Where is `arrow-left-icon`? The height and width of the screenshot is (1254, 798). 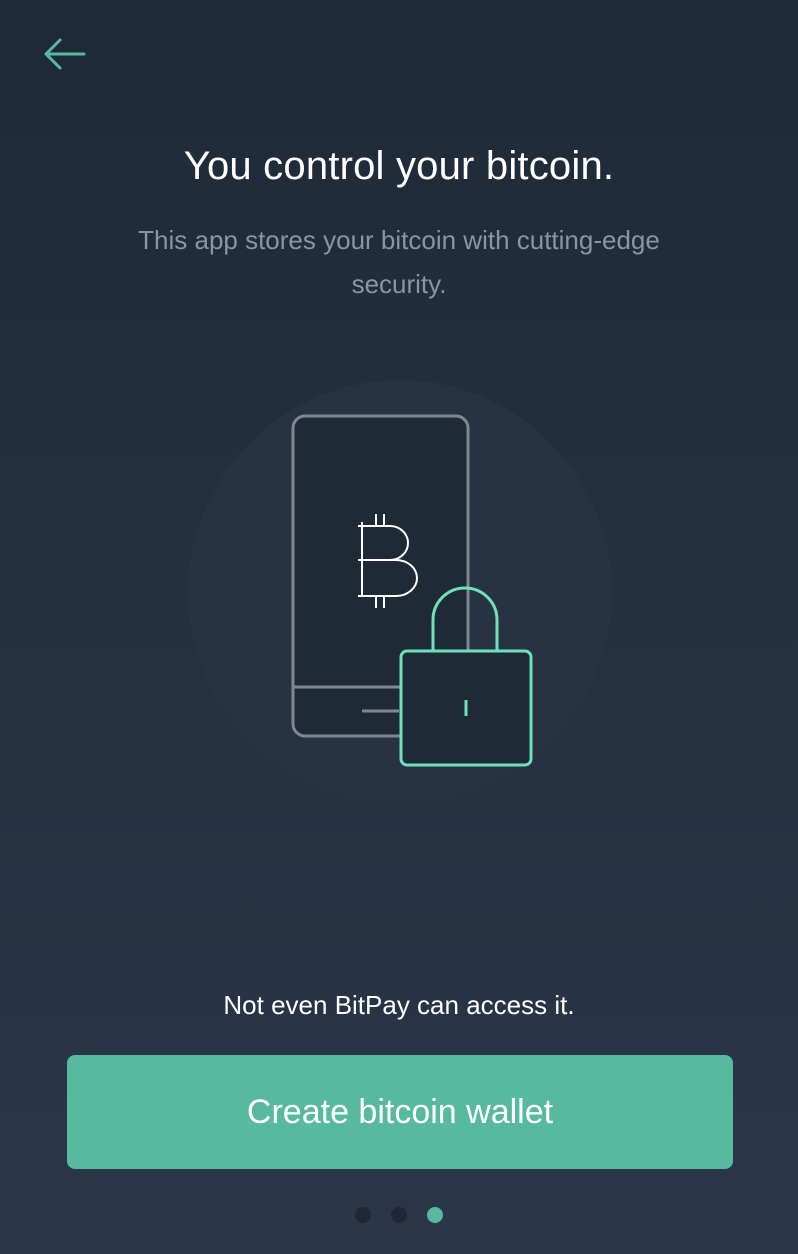 arrow-left-icon is located at coordinates (65, 54).